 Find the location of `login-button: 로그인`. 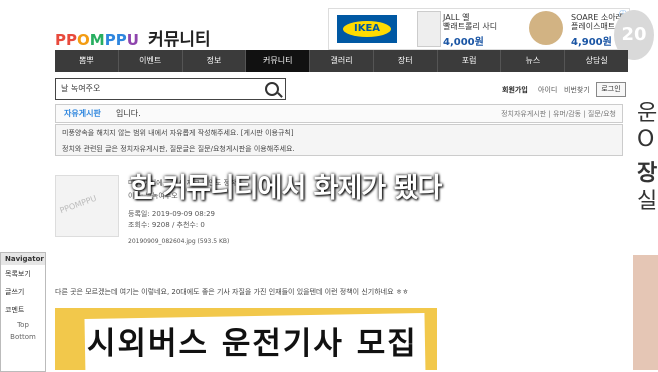

login-button: 로그인 is located at coordinates (611, 89).